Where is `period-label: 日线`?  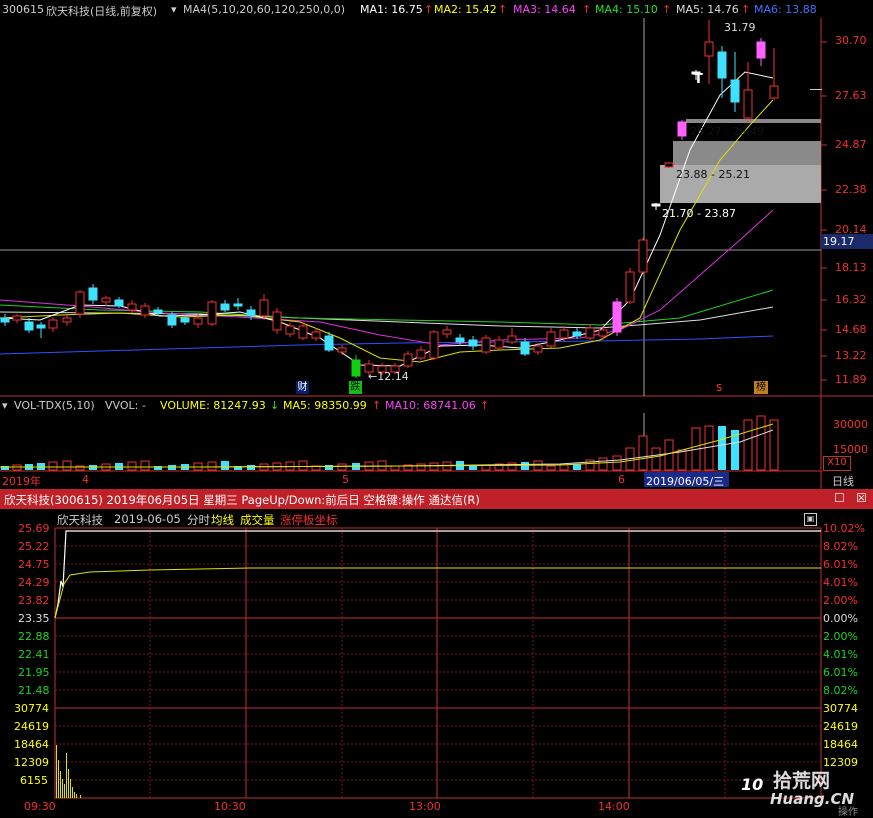
period-label: 日线 is located at coordinates (843, 481).